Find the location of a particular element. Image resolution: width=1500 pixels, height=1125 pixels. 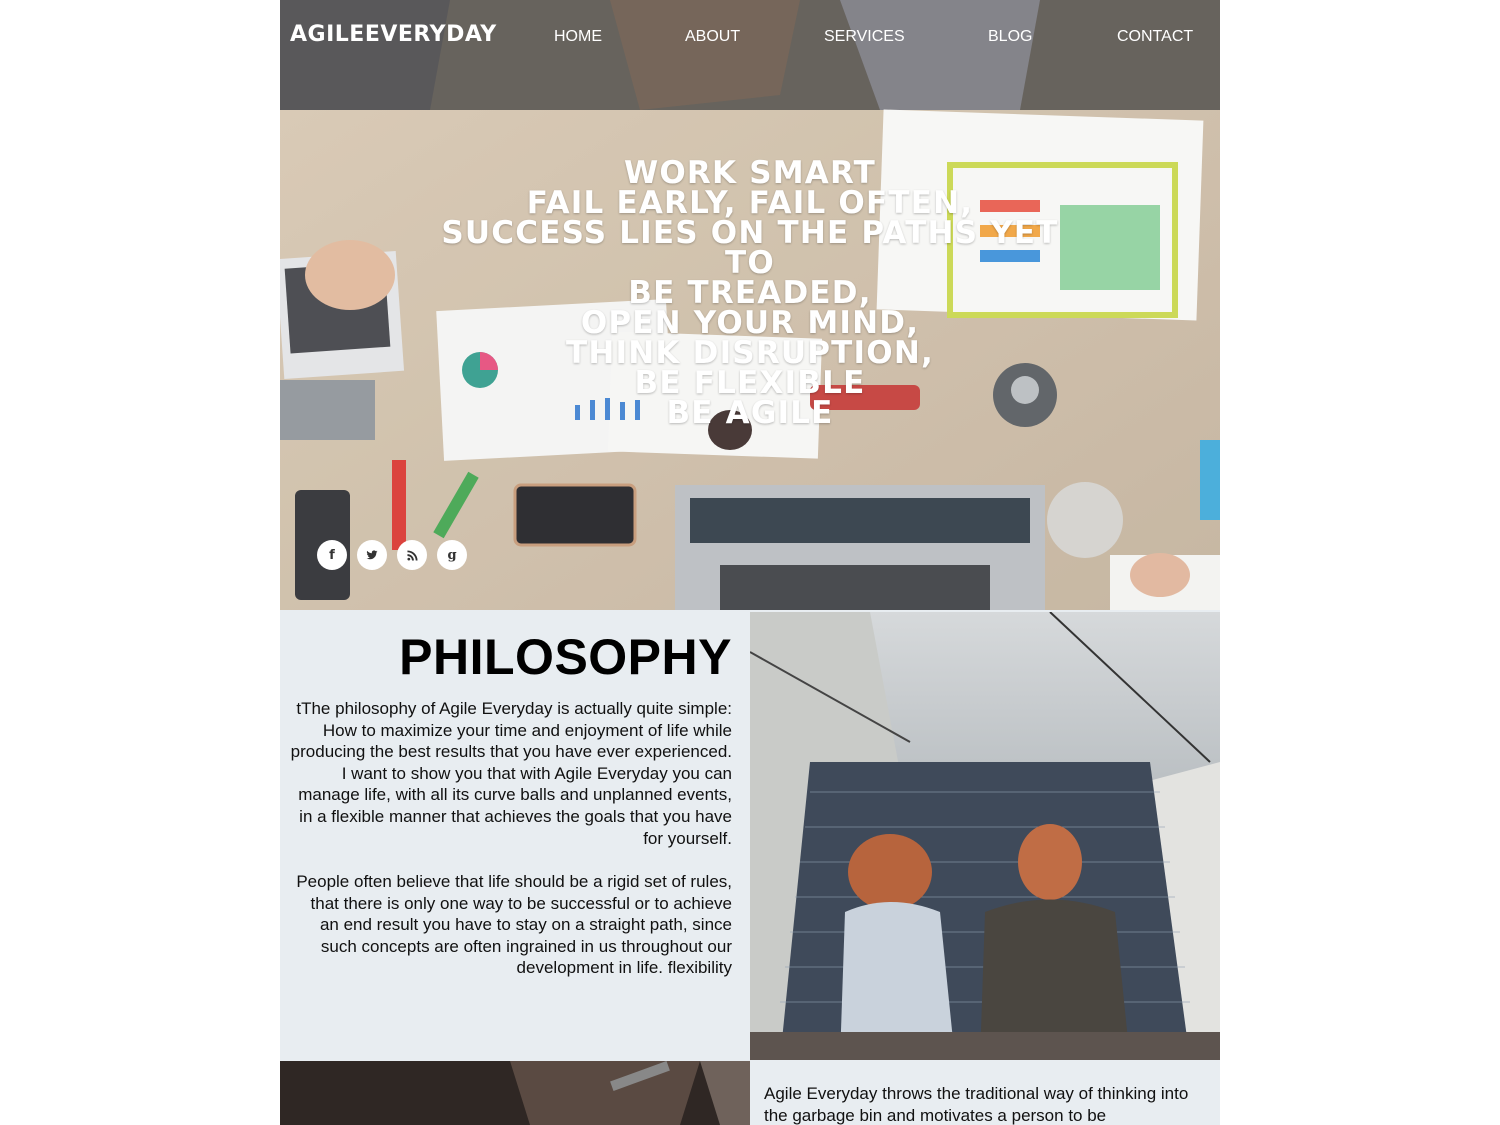

bottom-photo is located at coordinates (515, 1093).